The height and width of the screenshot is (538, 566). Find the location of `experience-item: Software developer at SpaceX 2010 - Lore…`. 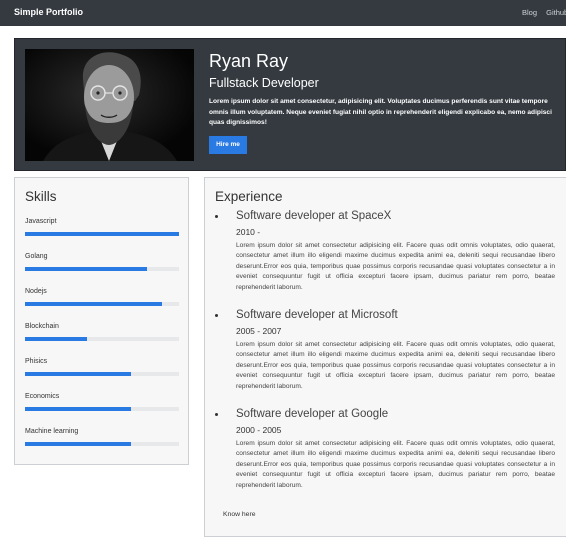

experience-item: Software developer at SpaceX 2010 - Lore… is located at coordinates (385, 251).